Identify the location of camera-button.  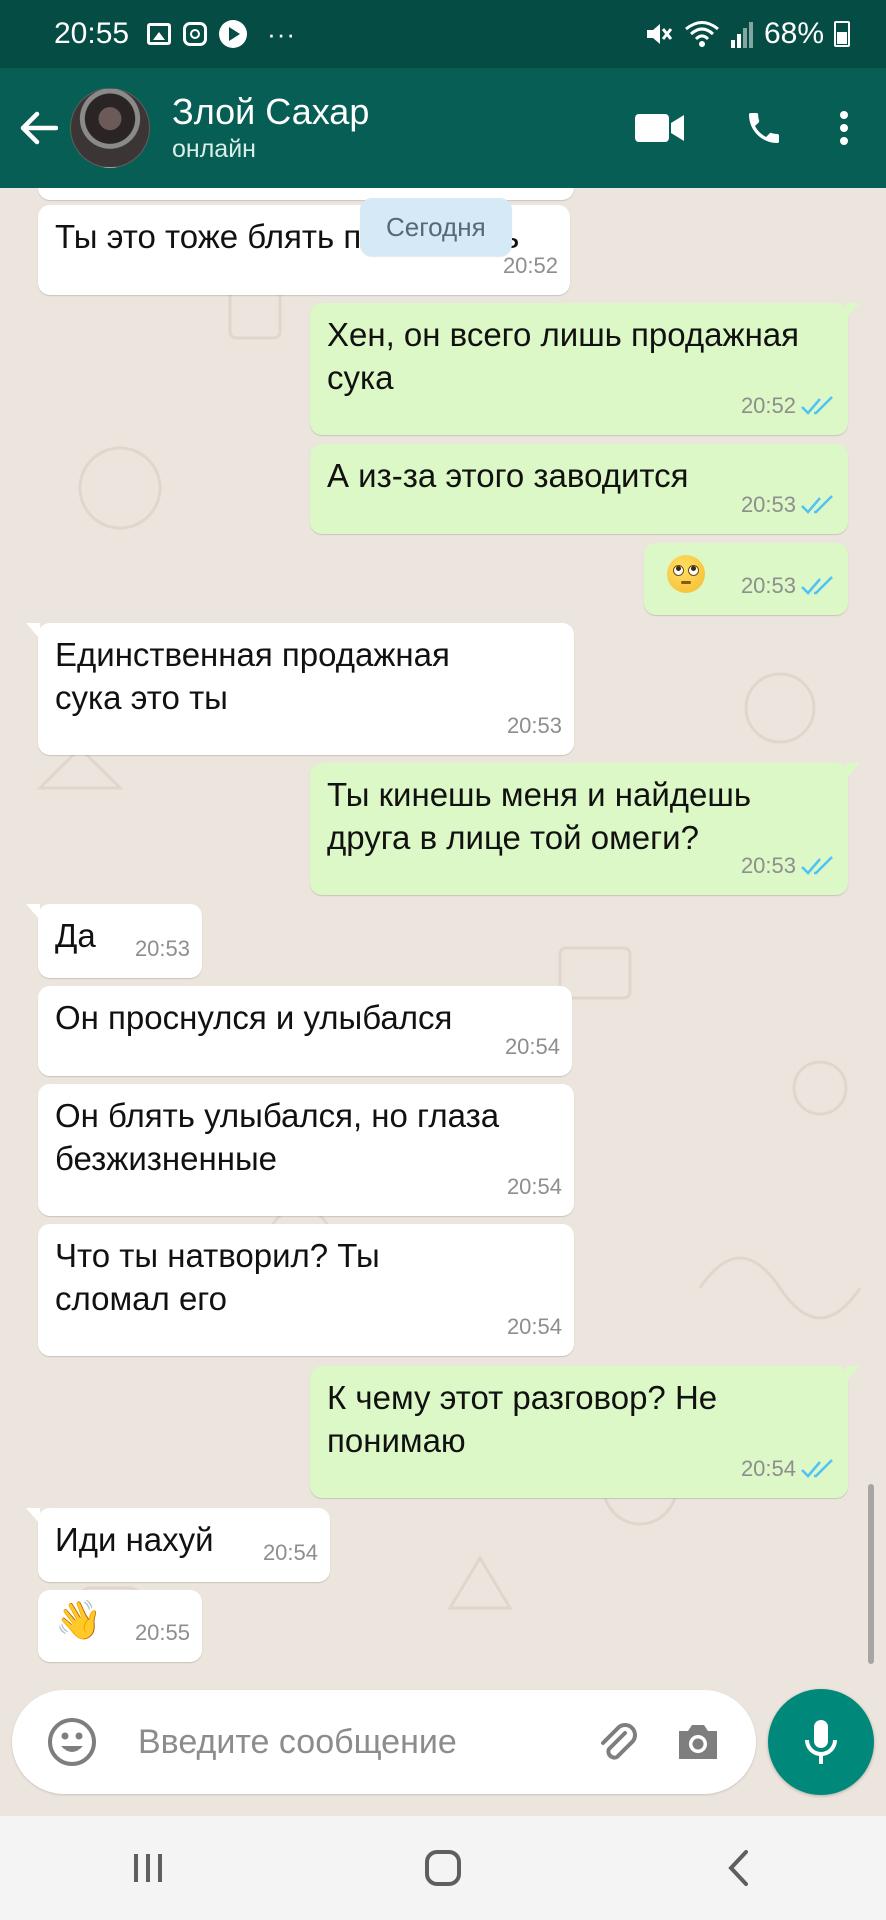
(698, 1742).